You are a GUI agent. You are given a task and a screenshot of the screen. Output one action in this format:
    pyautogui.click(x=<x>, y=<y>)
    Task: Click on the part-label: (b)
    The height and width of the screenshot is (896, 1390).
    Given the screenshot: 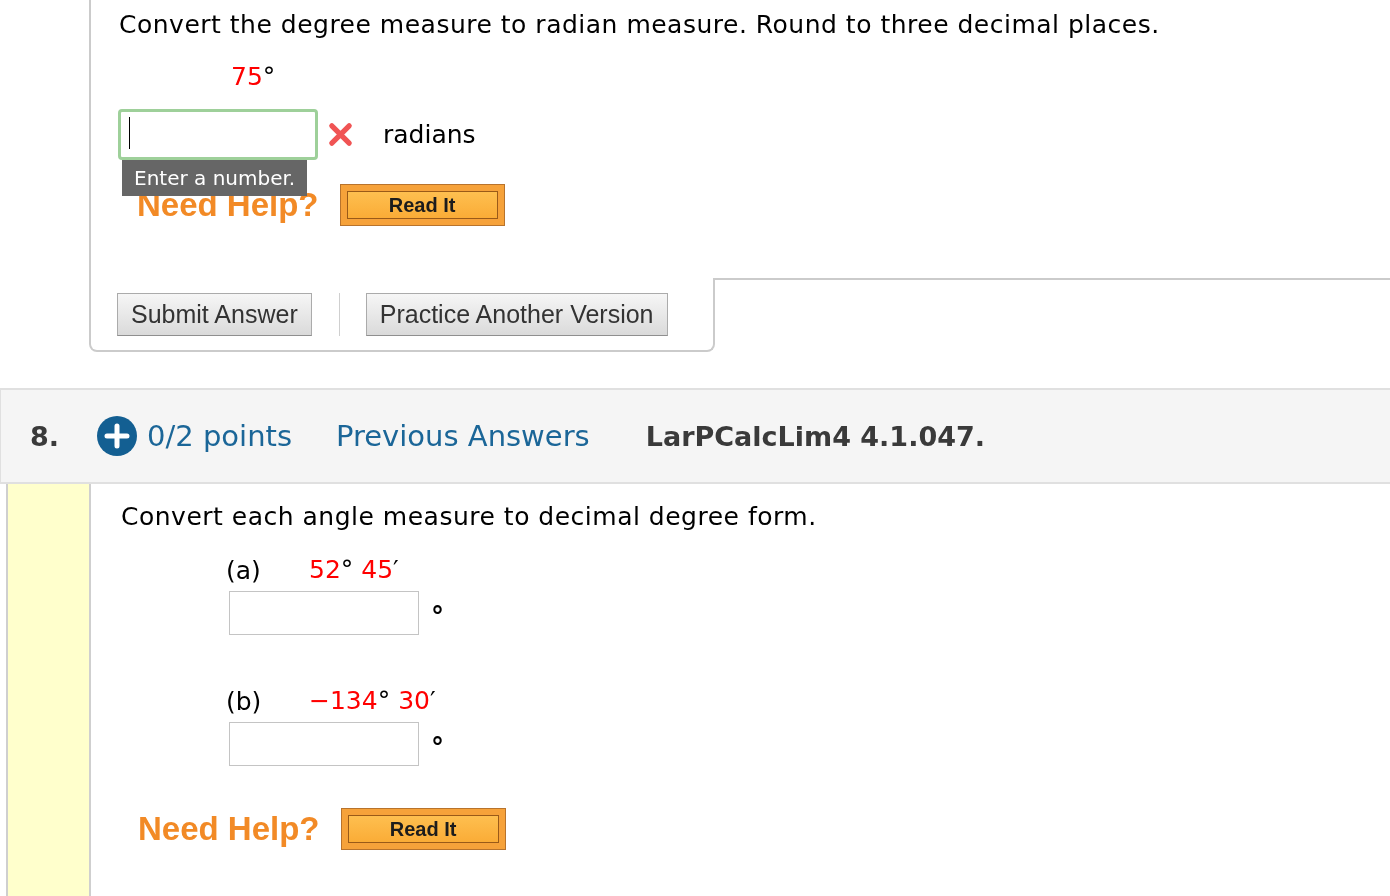 What is the action you would take?
    pyautogui.click(x=244, y=701)
    